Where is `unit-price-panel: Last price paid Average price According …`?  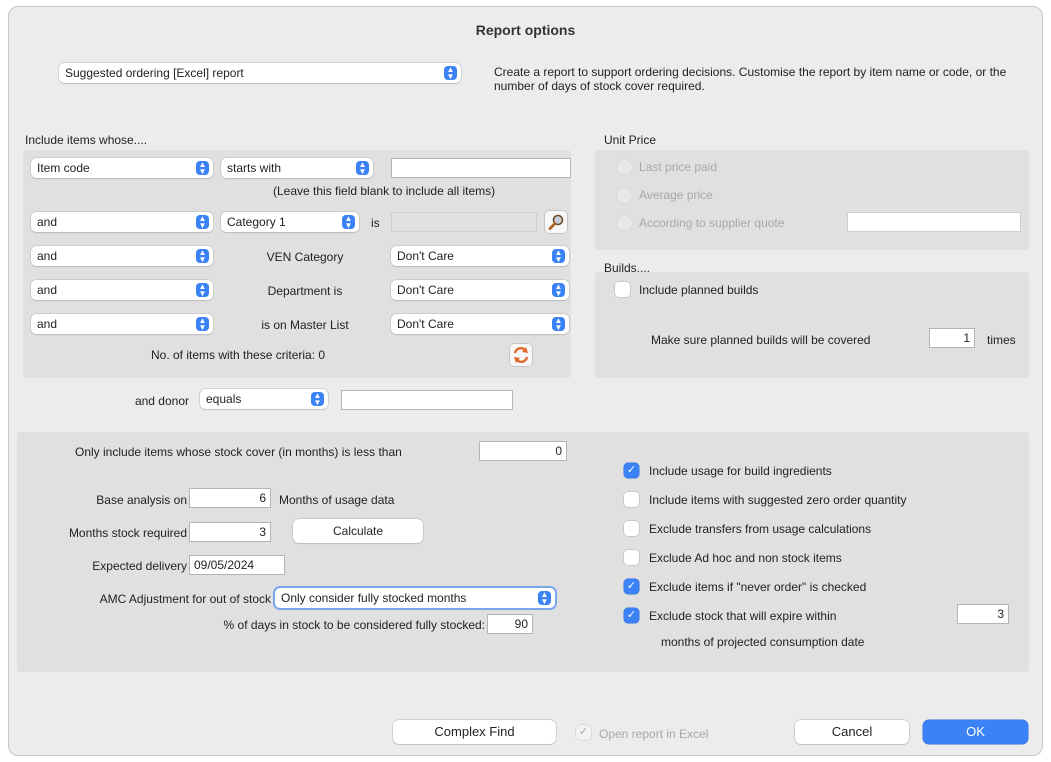 unit-price-panel: Last price paid Average price According … is located at coordinates (812, 200).